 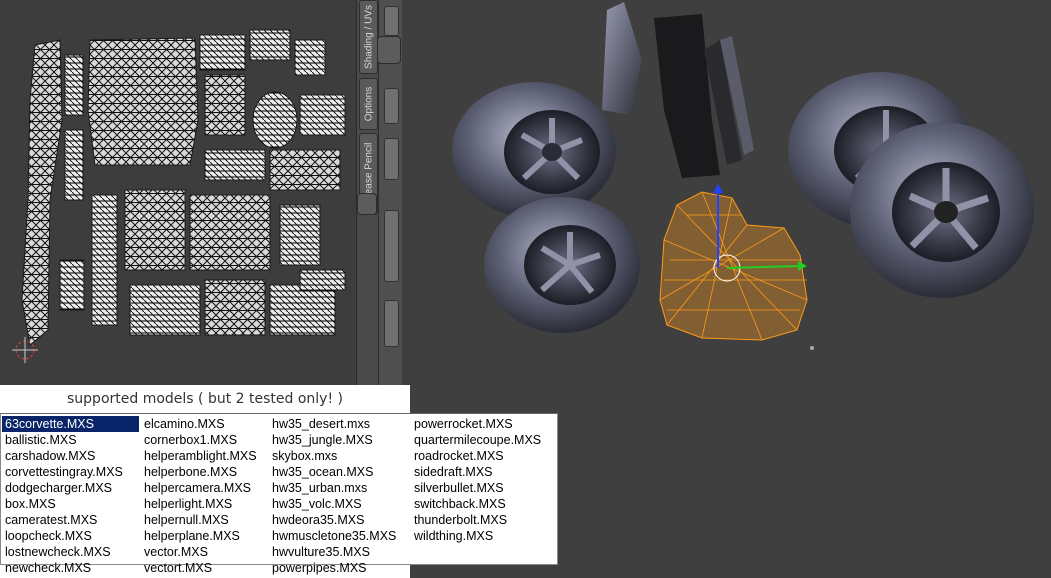 I want to click on list-item: powerpipes.MXS, so click(x=340, y=568).